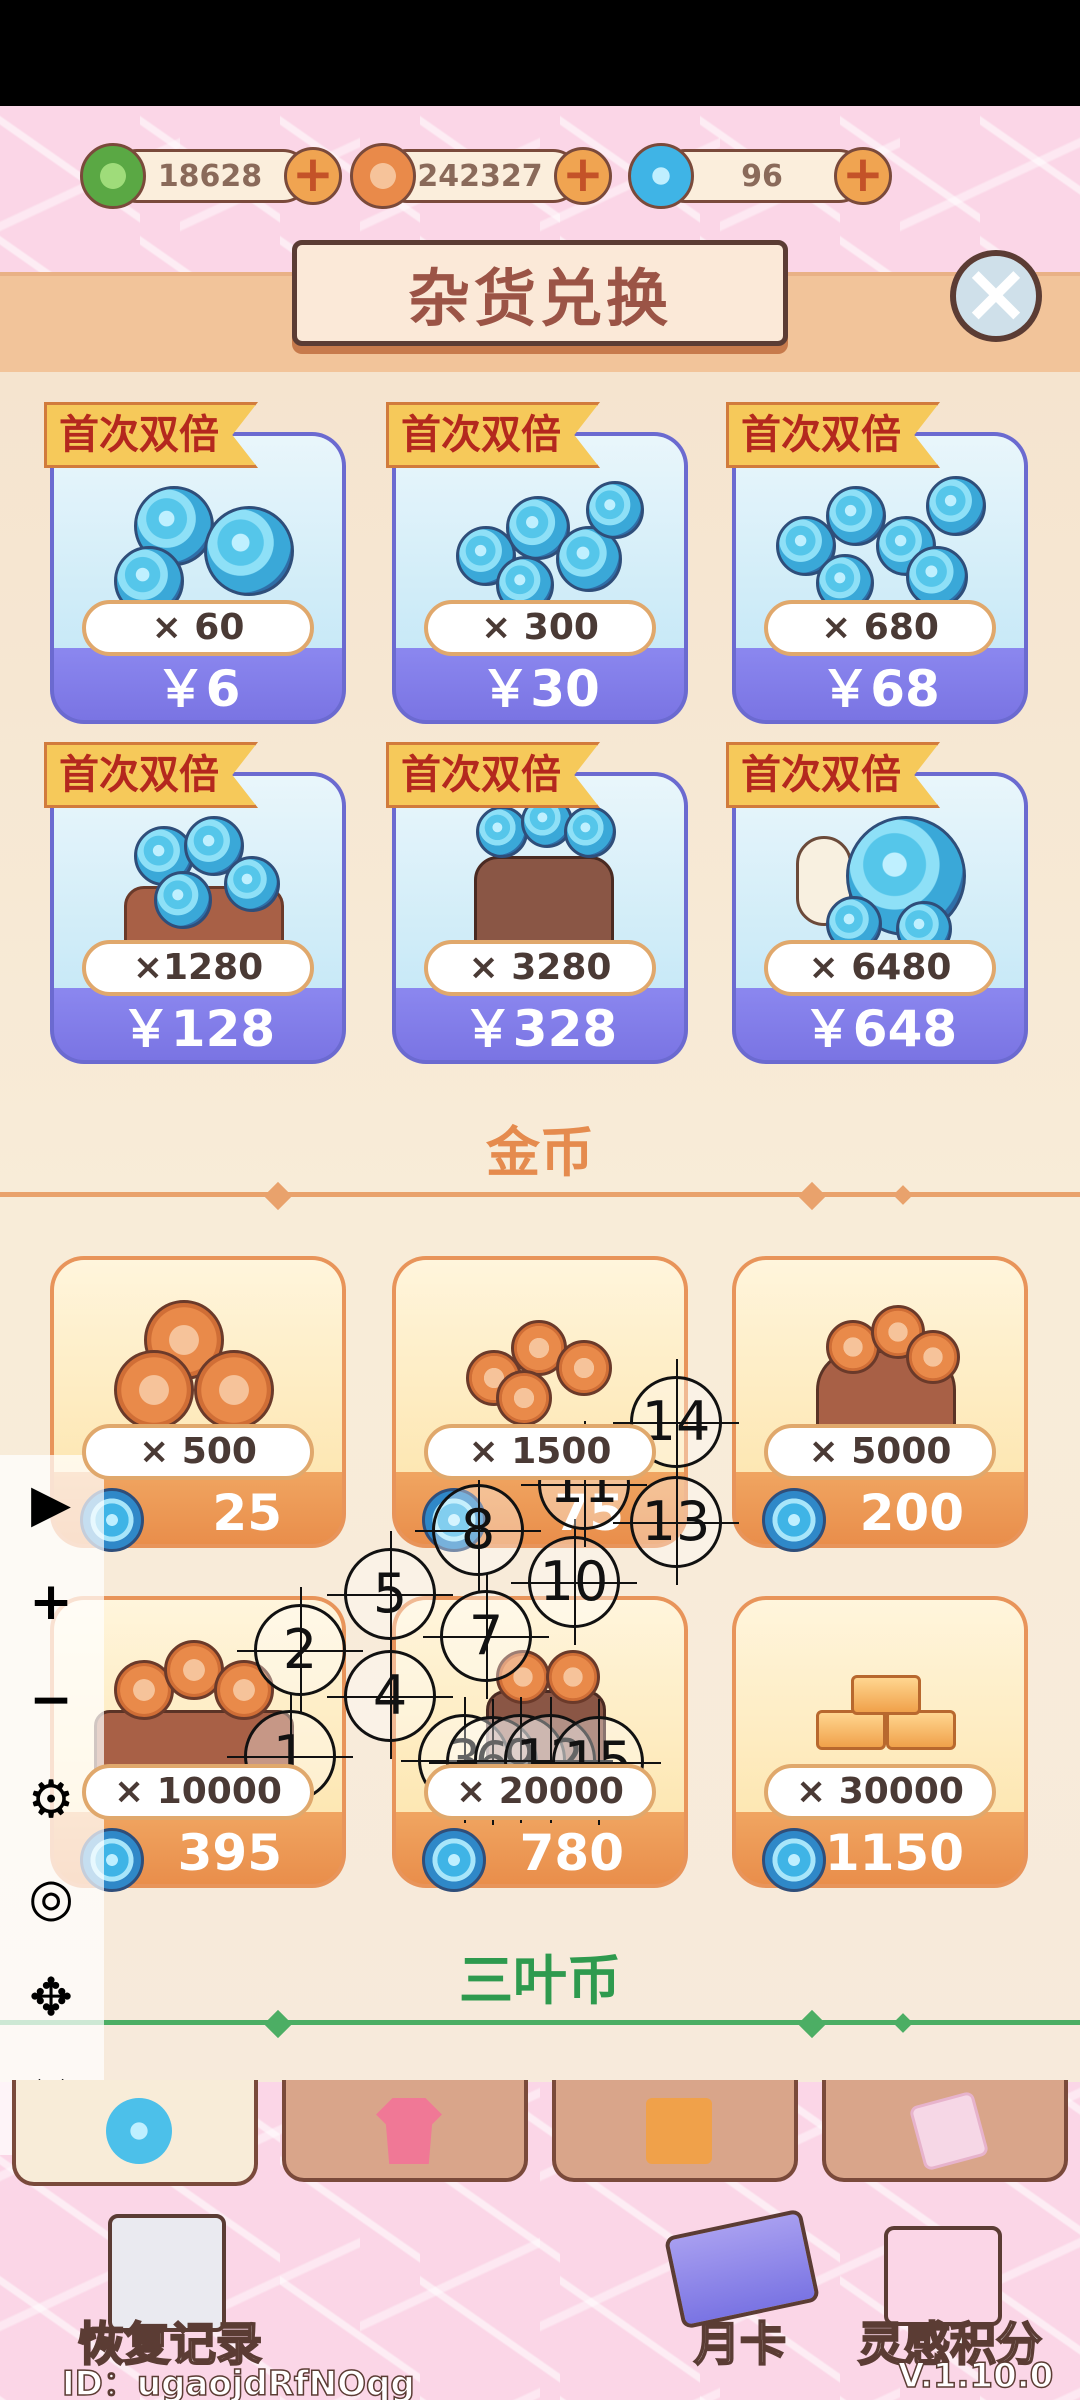 Image resolution: width=1080 pixels, height=2400 pixels. I want to click on add-gold-button: +, so click(583, 176).